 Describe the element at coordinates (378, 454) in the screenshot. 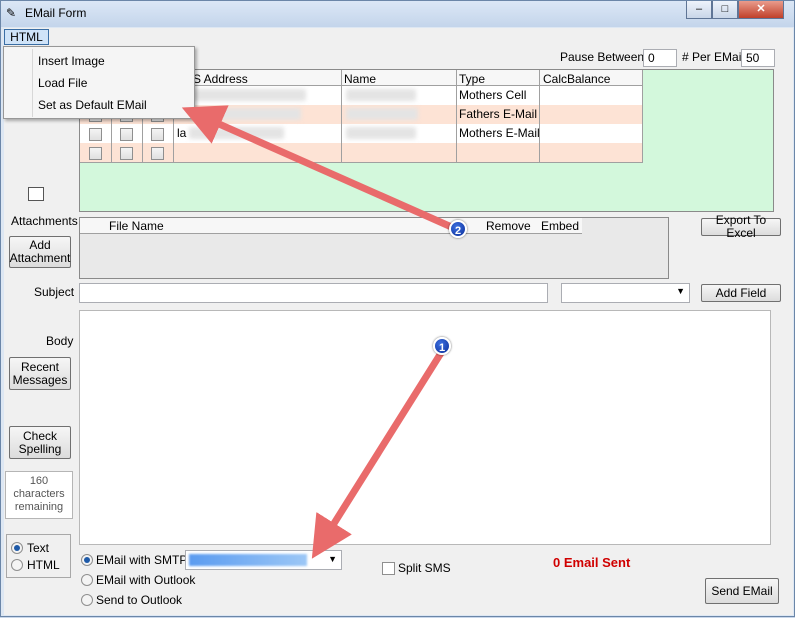

I see `arrow-to-smtp-select` at that location.